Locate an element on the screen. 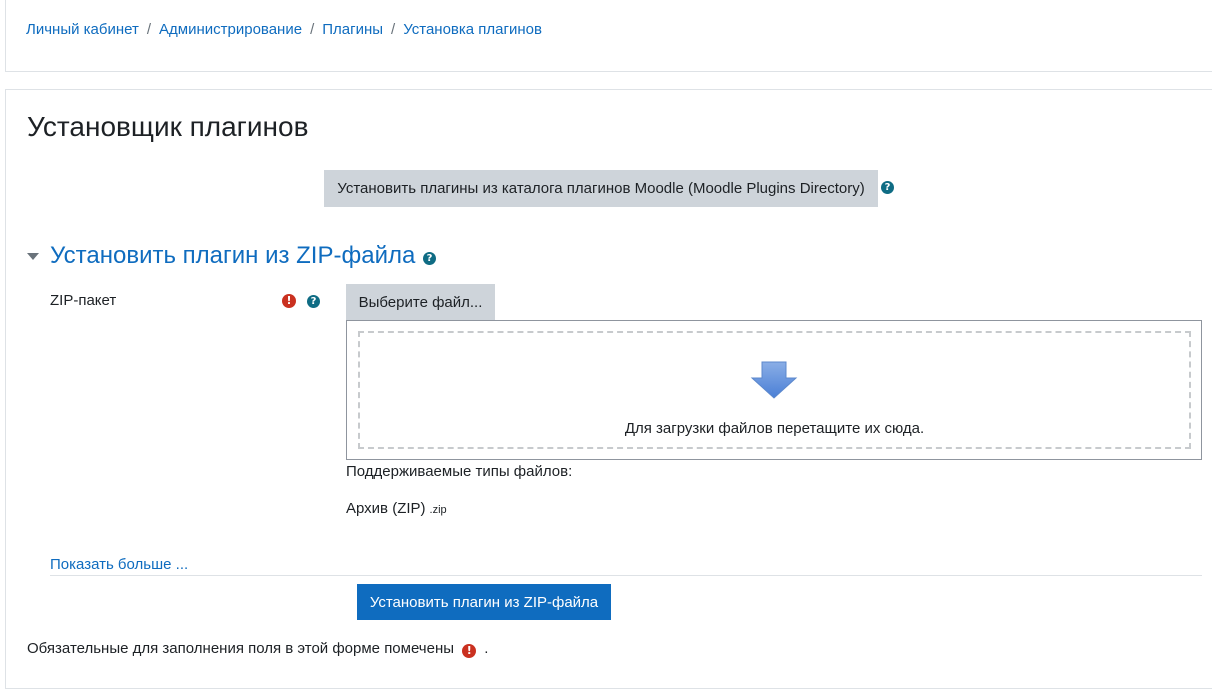 This screenshot has width=1212, height=689. zip-package-label: ZIP-пакет is located at coordinates (83, 300).